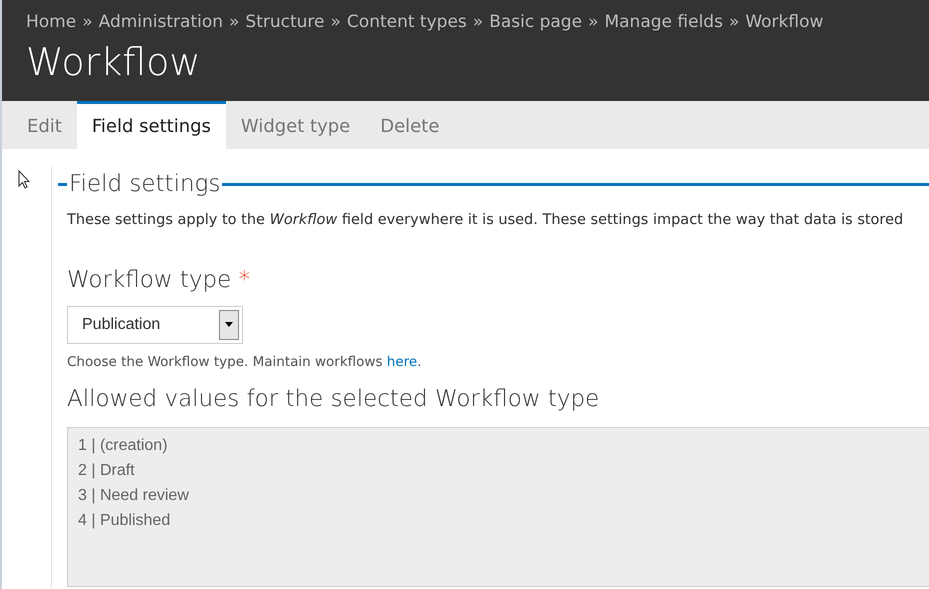 The width and height of the screenshot is (929, 589). What do you see at coordinates (333, 399) in the screenshot?
I see `allowed-values-label: Allowed values for the selected Workflow type` at bounding box center [333, 399].